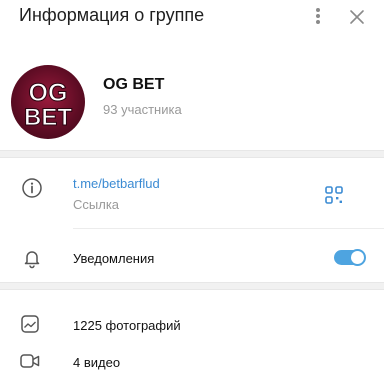 The height and width of the screenshot is (374, 384). Describe the element at coordinates (96, 204) in the screenshot. I see `link-caption: Ссылка` at that location.